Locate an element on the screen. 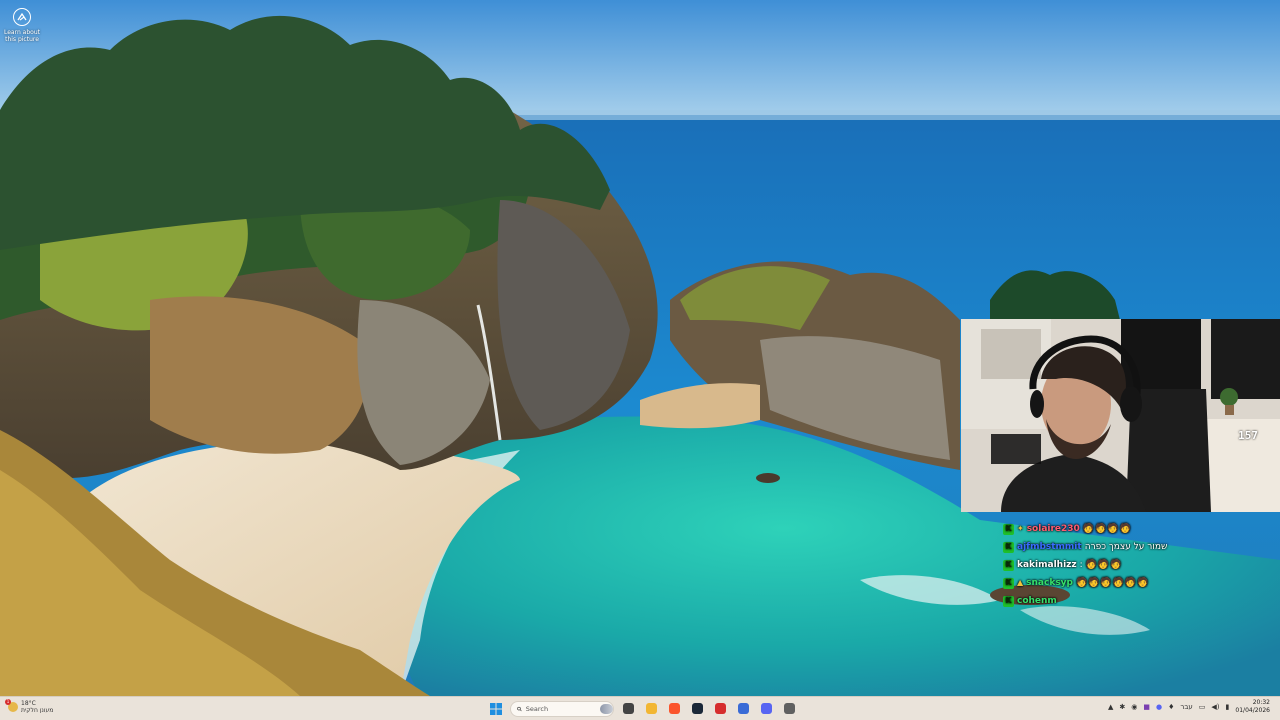 This screenshot has height=720, width=1280. taskbar-search is located at coordinates (562, 708).